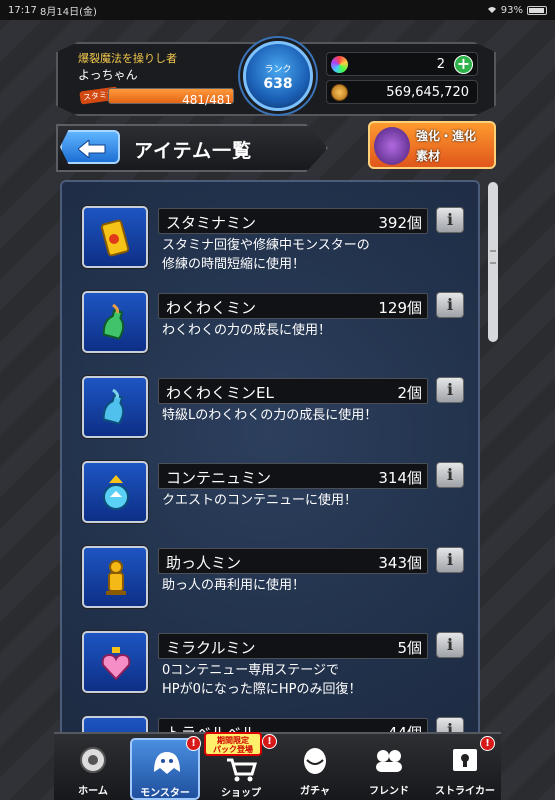 This screenshot has height=800, width=555. I want to click on rank-label: ランク, so click(278, 70).